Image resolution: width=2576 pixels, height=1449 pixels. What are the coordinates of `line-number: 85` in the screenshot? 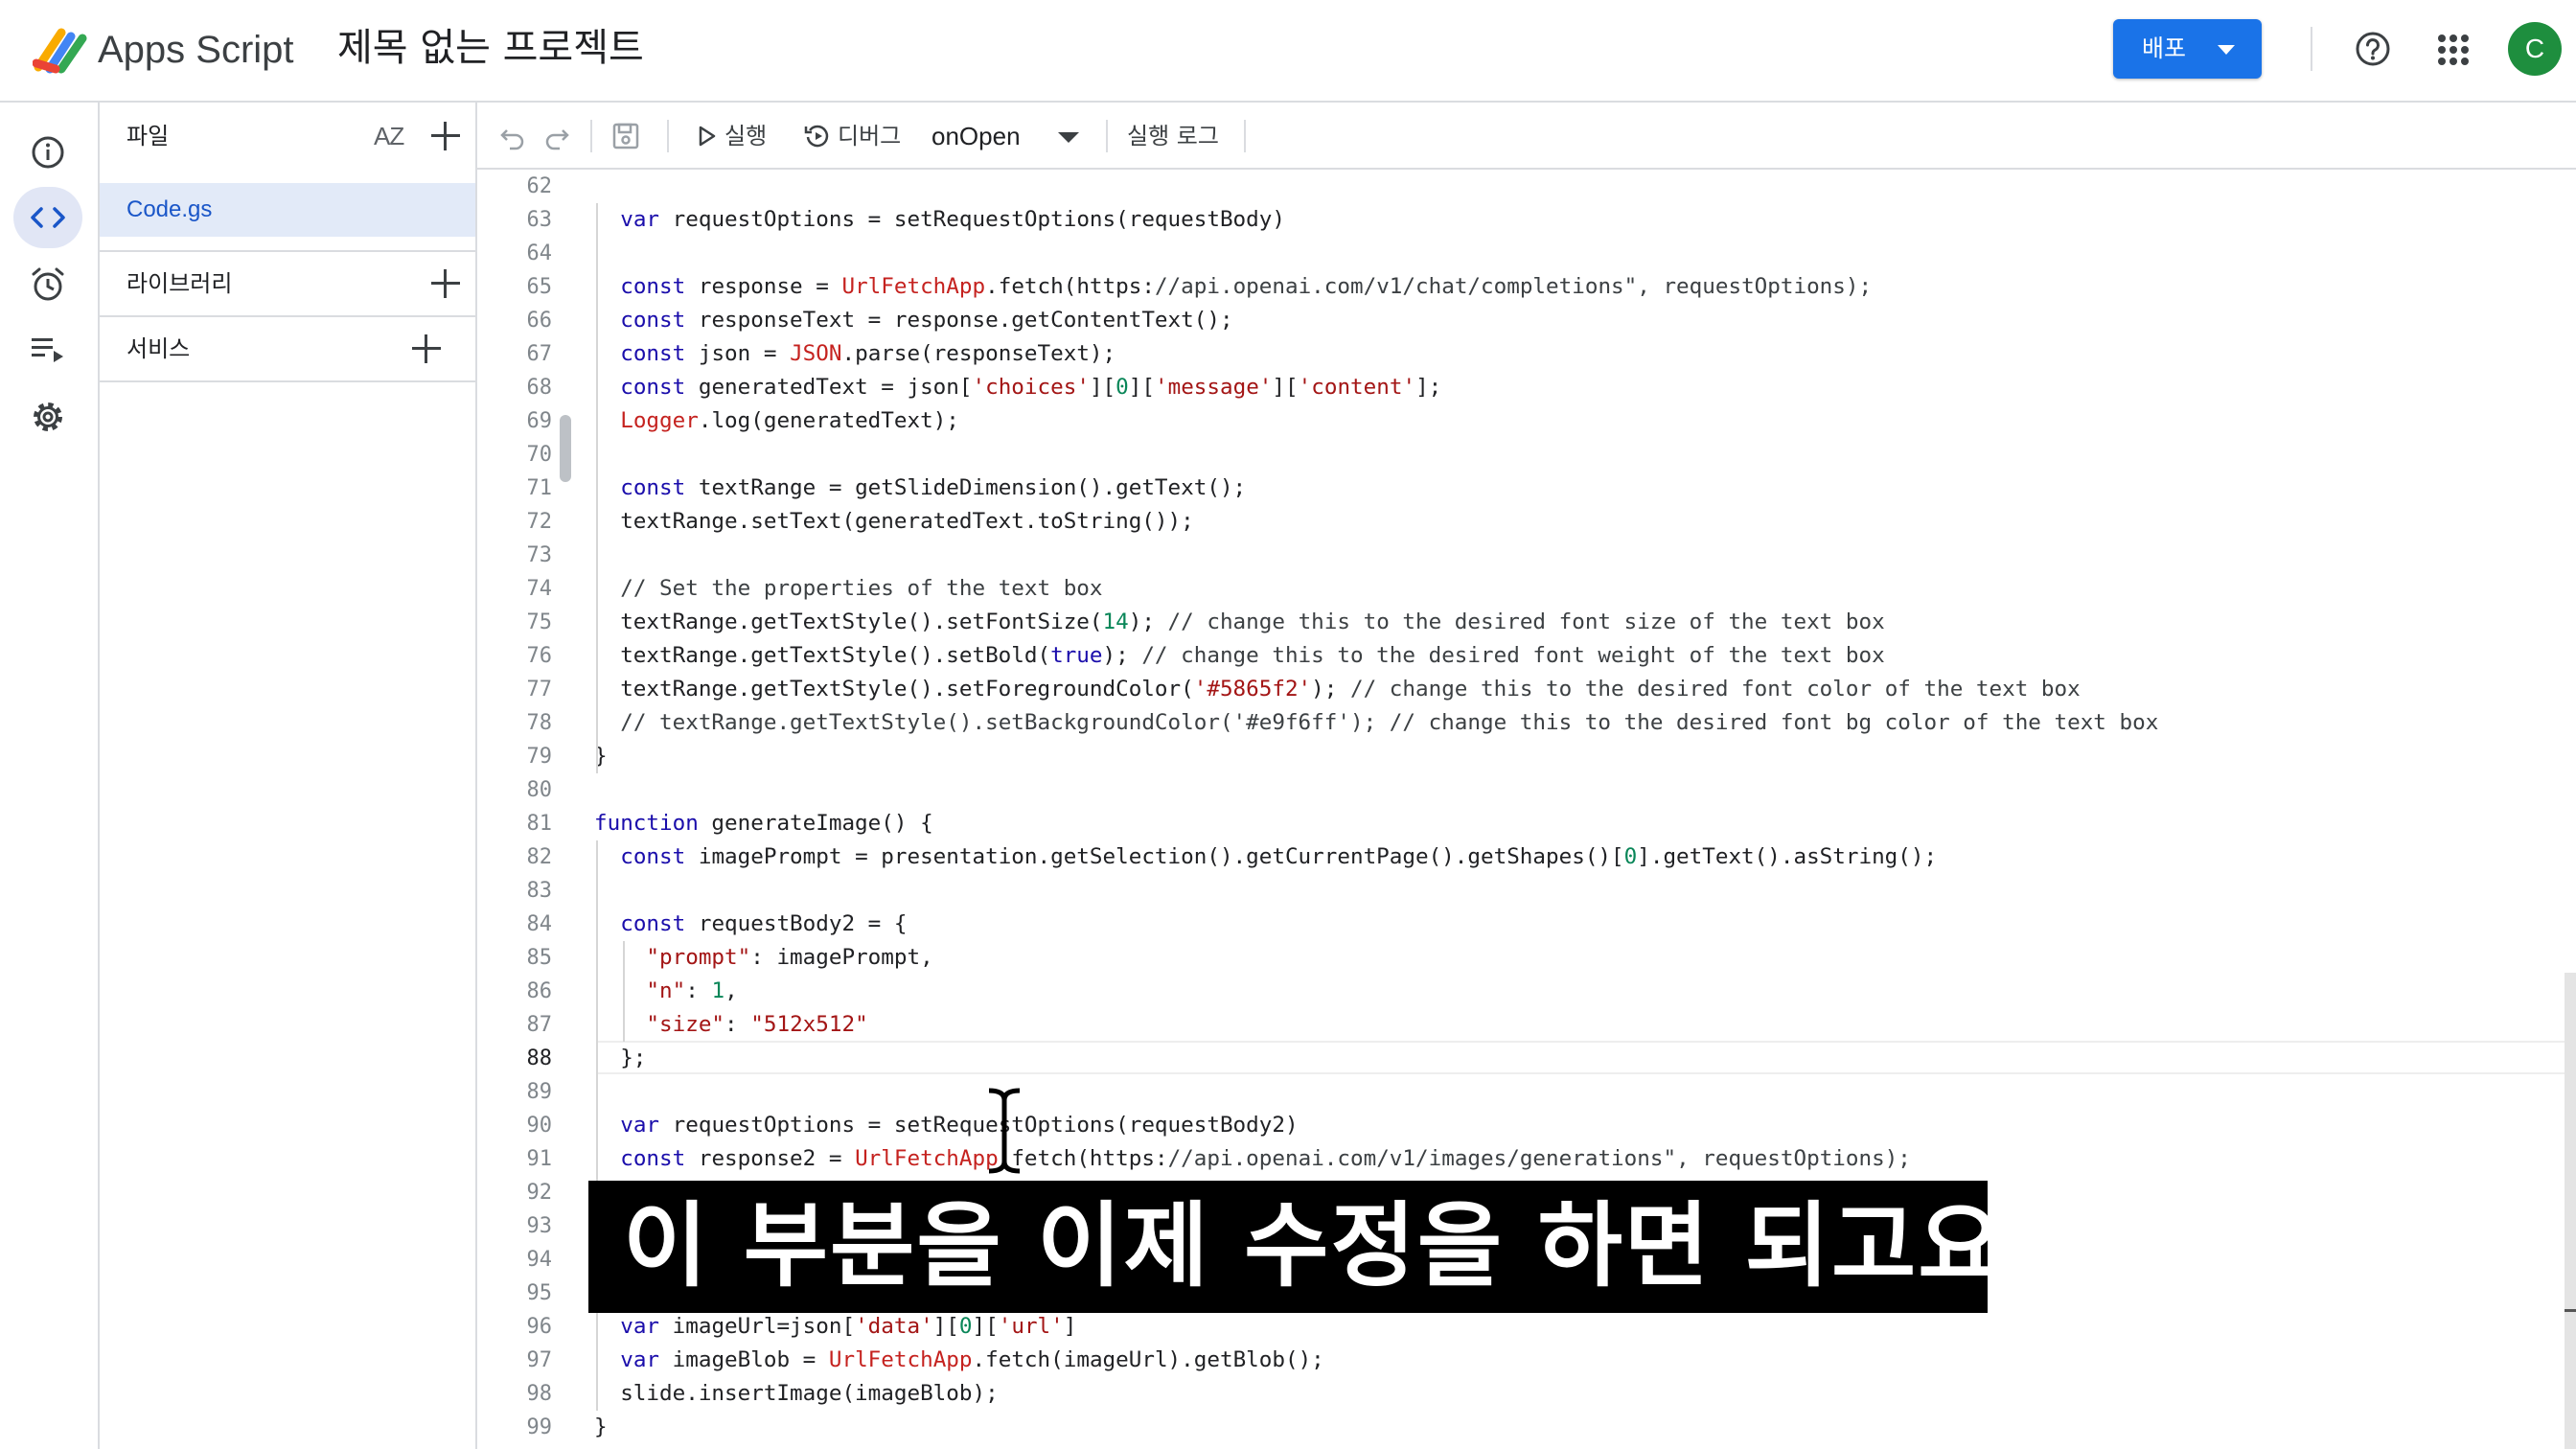 It's located at (539, 958).